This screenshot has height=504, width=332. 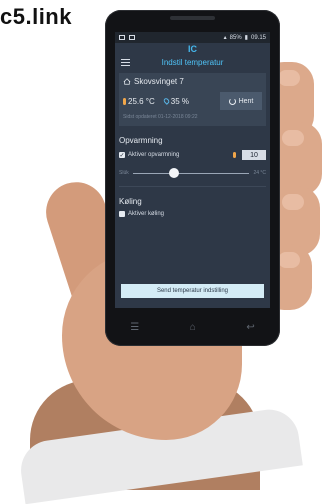 What do you see at coordinates (232, 101) in the screenshot?
I see `refresh-icon` at bounding box center [232, 101].